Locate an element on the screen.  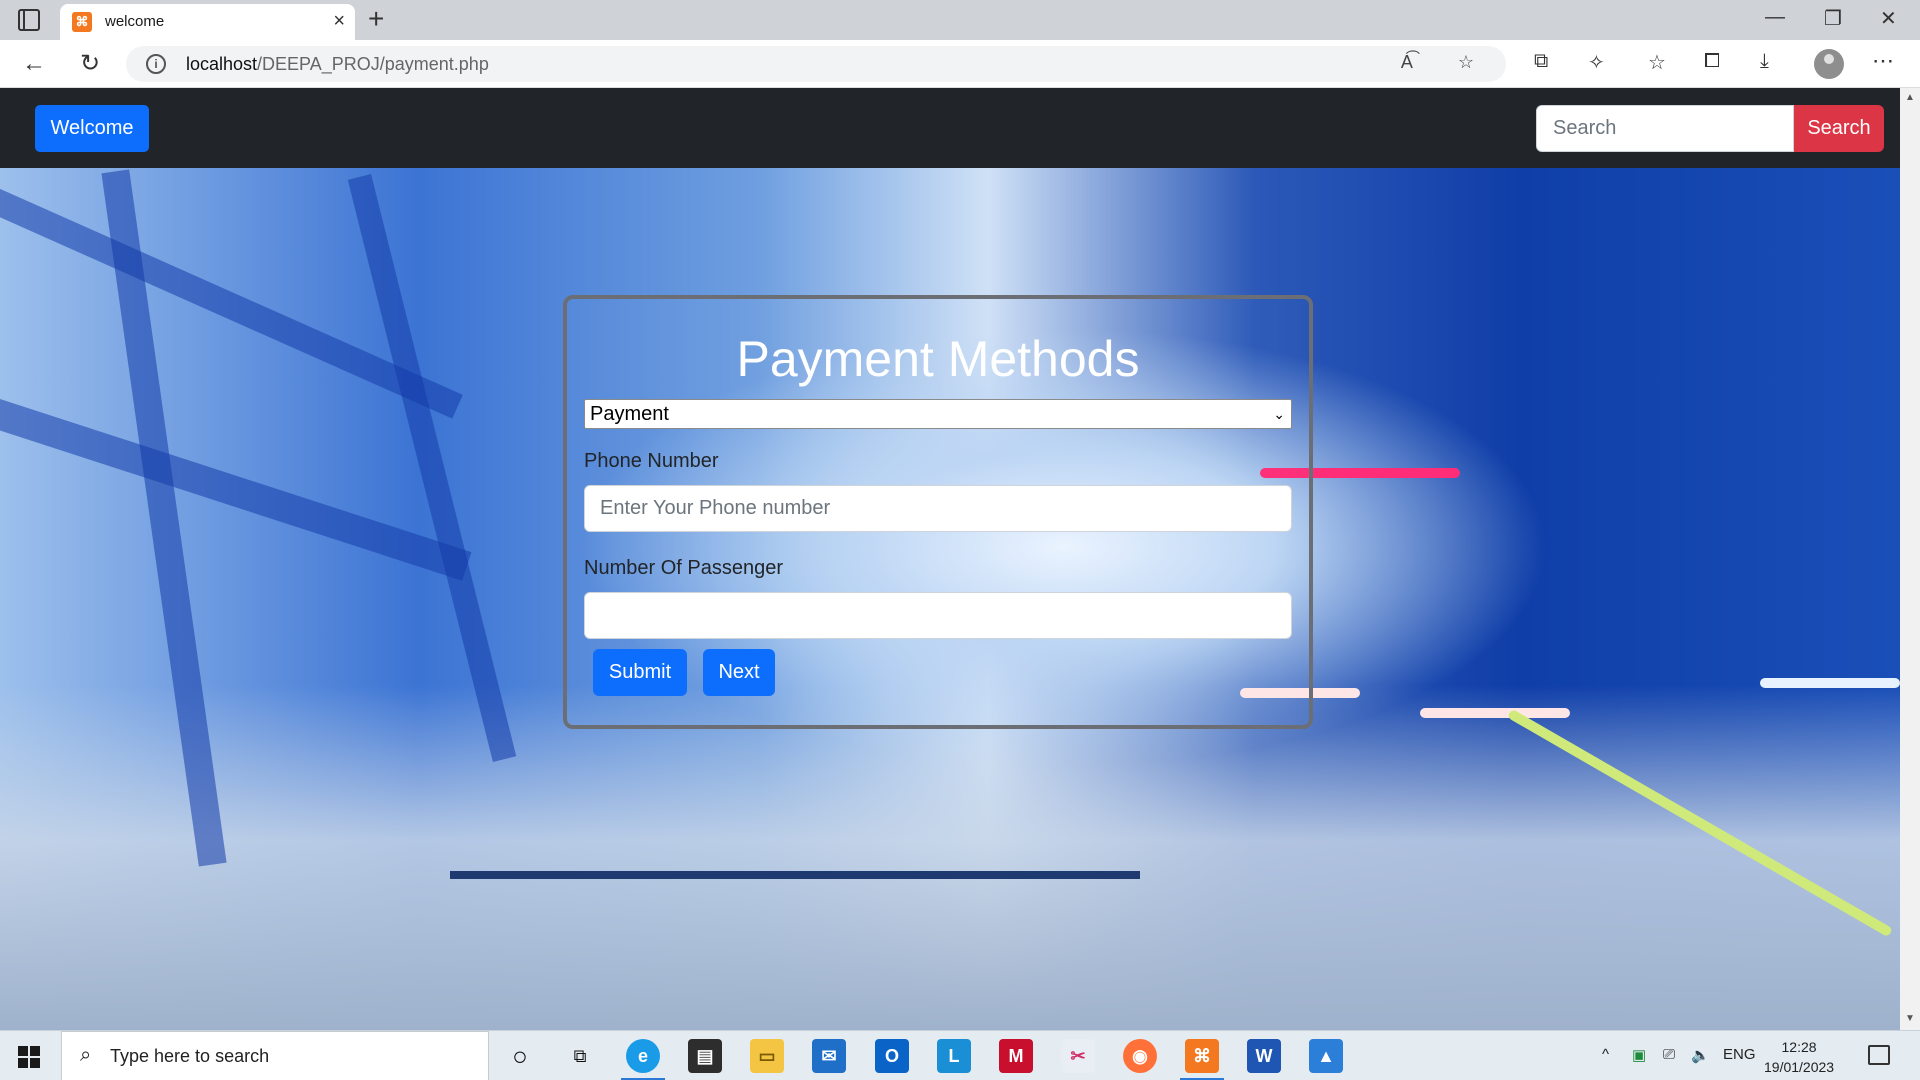
site-navbar: Welcome Search Search is located at coordinates (950, 128).